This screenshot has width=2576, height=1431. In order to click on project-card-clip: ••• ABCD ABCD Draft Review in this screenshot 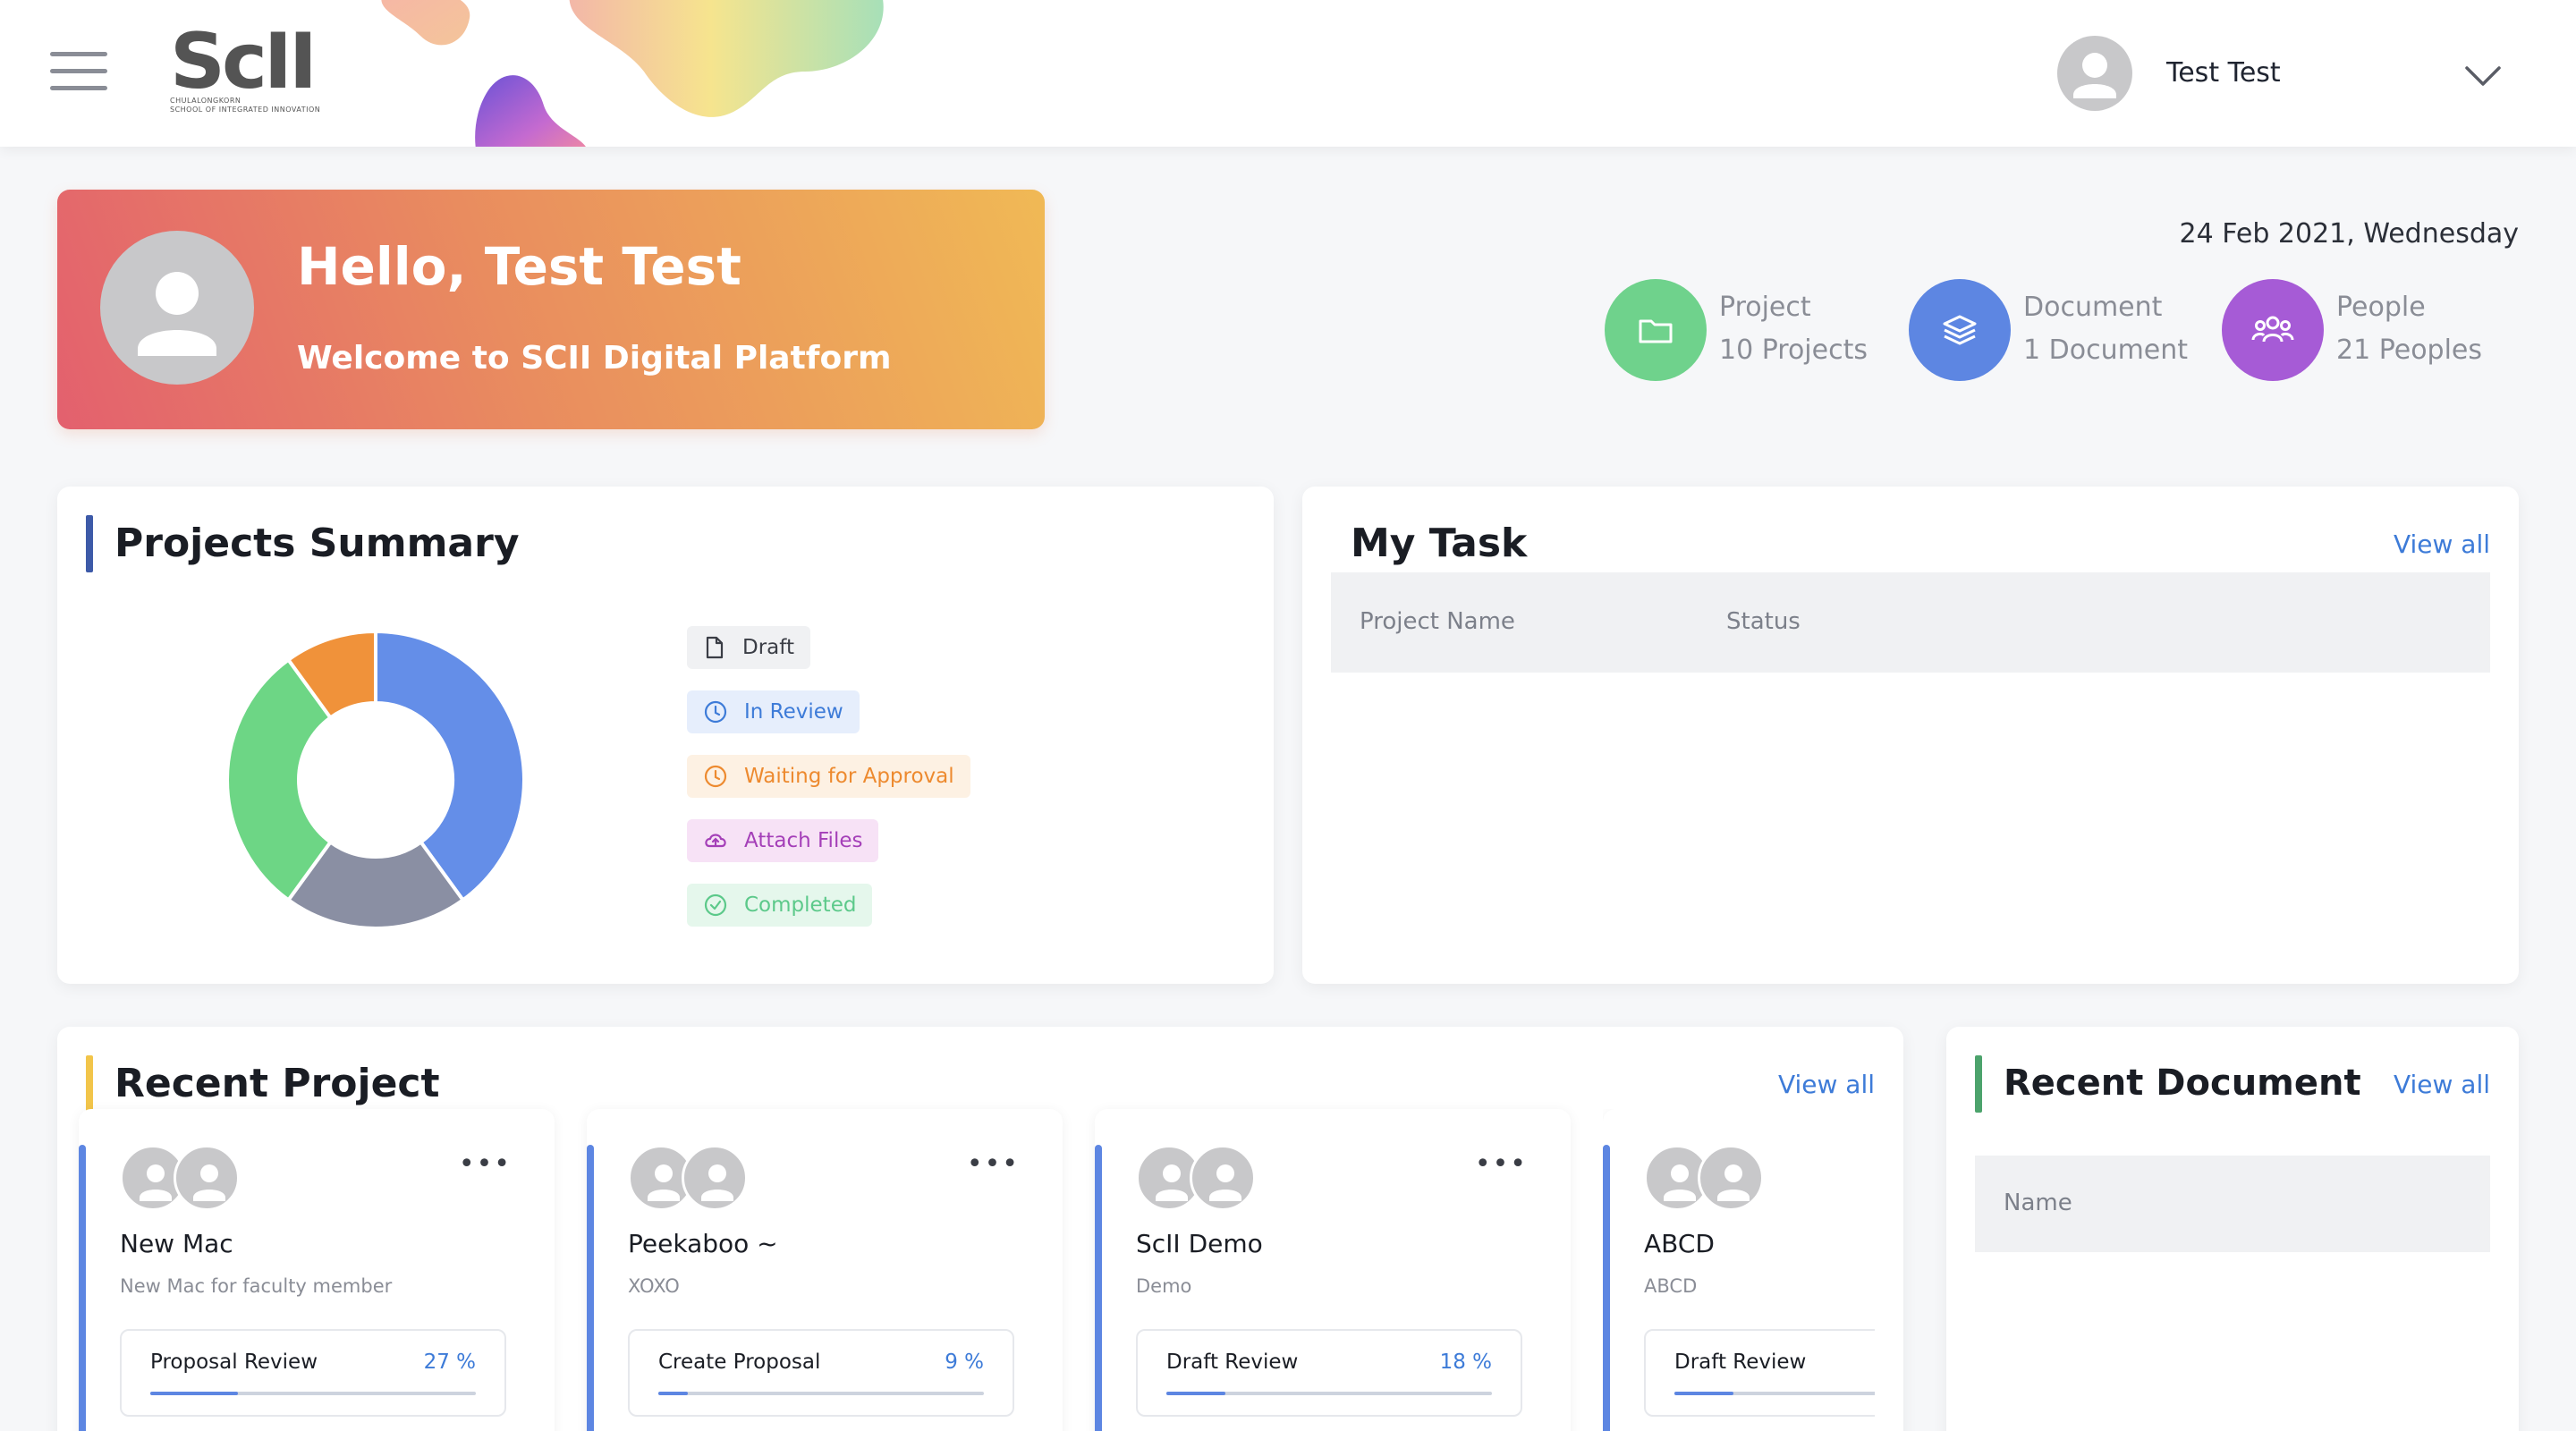, I will do `click(1739, 1270)`.